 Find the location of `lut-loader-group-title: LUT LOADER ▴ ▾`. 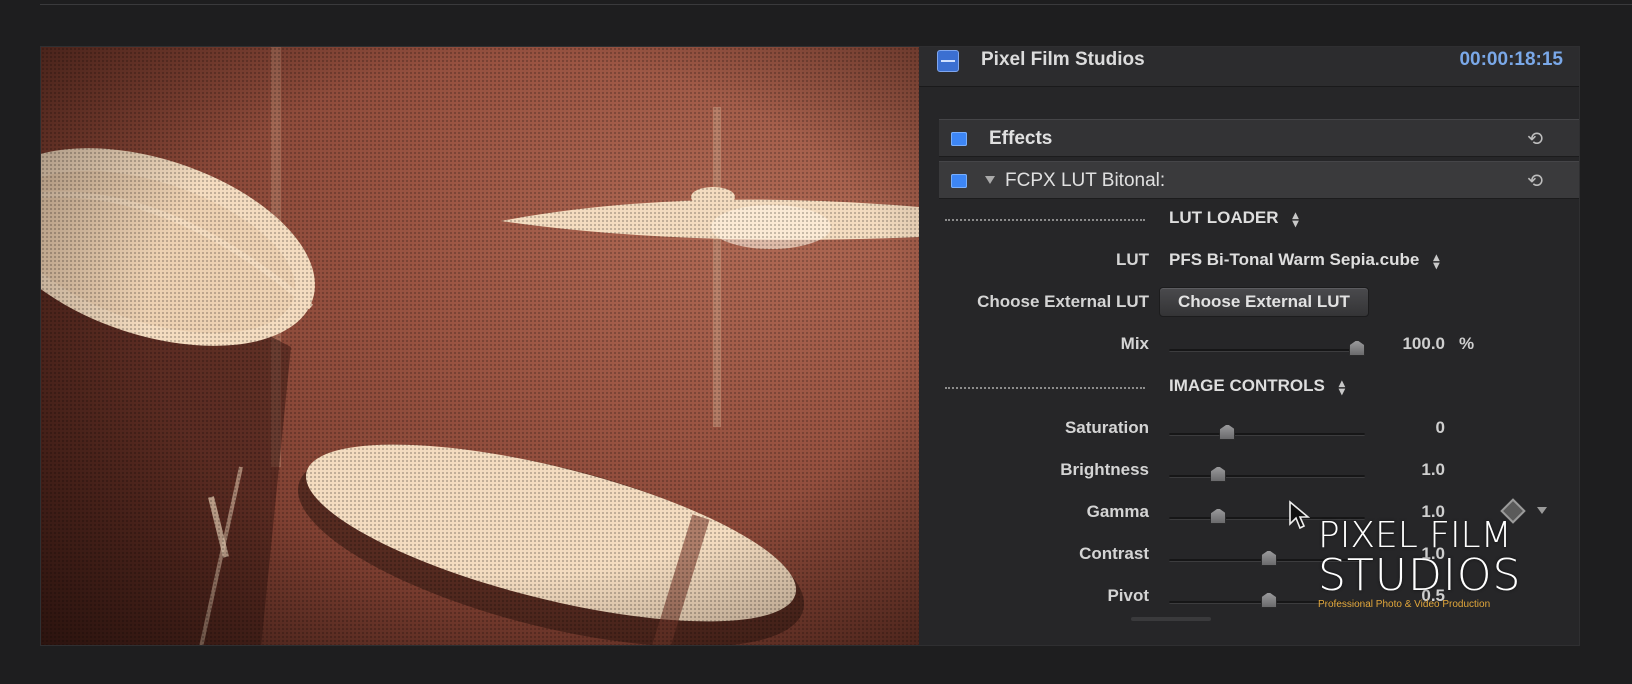

lut-loader-group-title: LUT LOADER ▴ ▾ is located at coordinates (1234, 218).